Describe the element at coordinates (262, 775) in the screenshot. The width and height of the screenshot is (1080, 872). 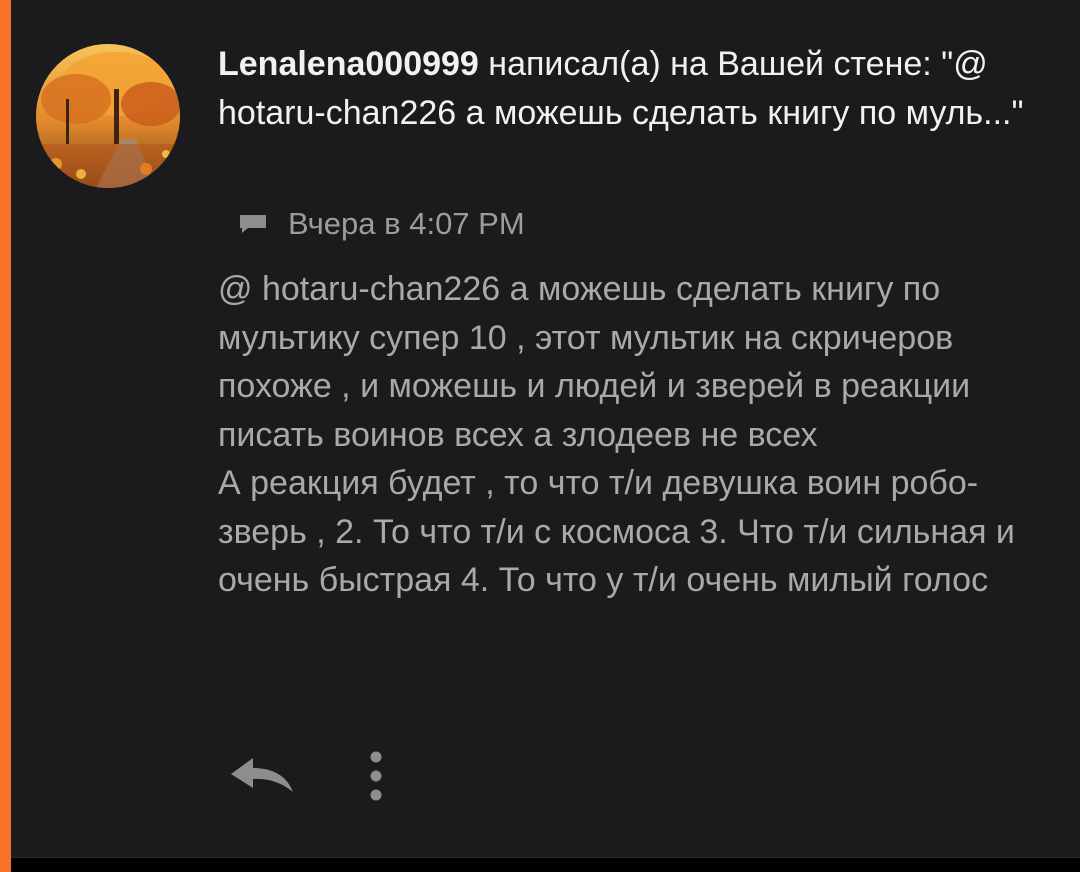
I see `reply-icon` at that location.